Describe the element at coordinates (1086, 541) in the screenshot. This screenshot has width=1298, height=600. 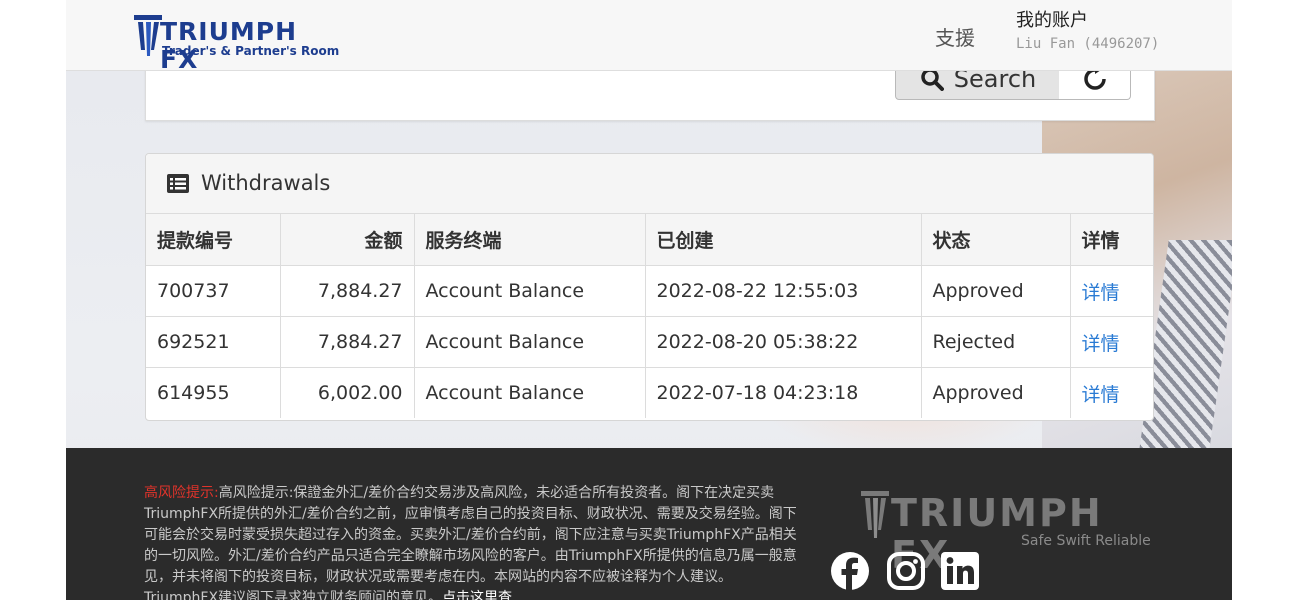
I see `footer-tagline: Safe Swift Reliable` at that location.